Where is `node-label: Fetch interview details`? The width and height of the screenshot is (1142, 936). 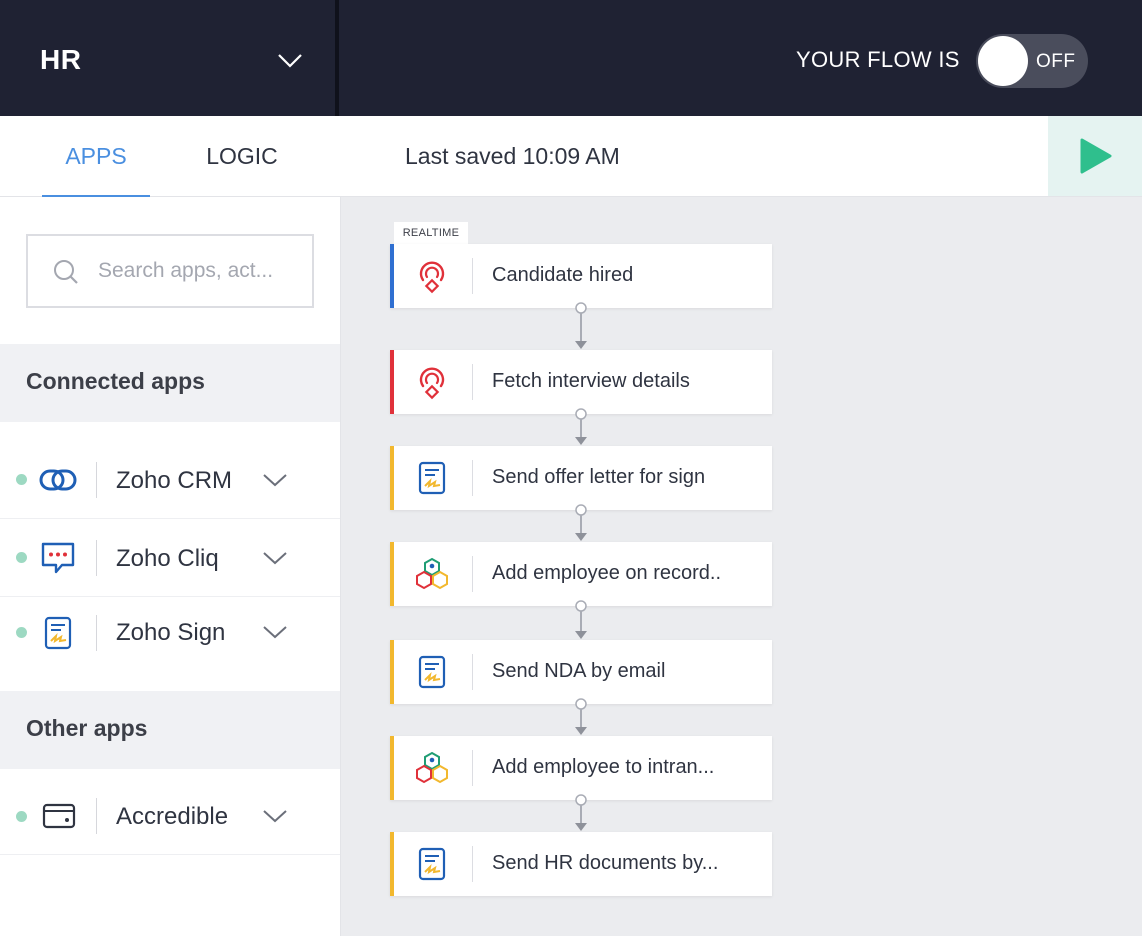
node-label: Fetch interview details is located at coordinates (591, 381).